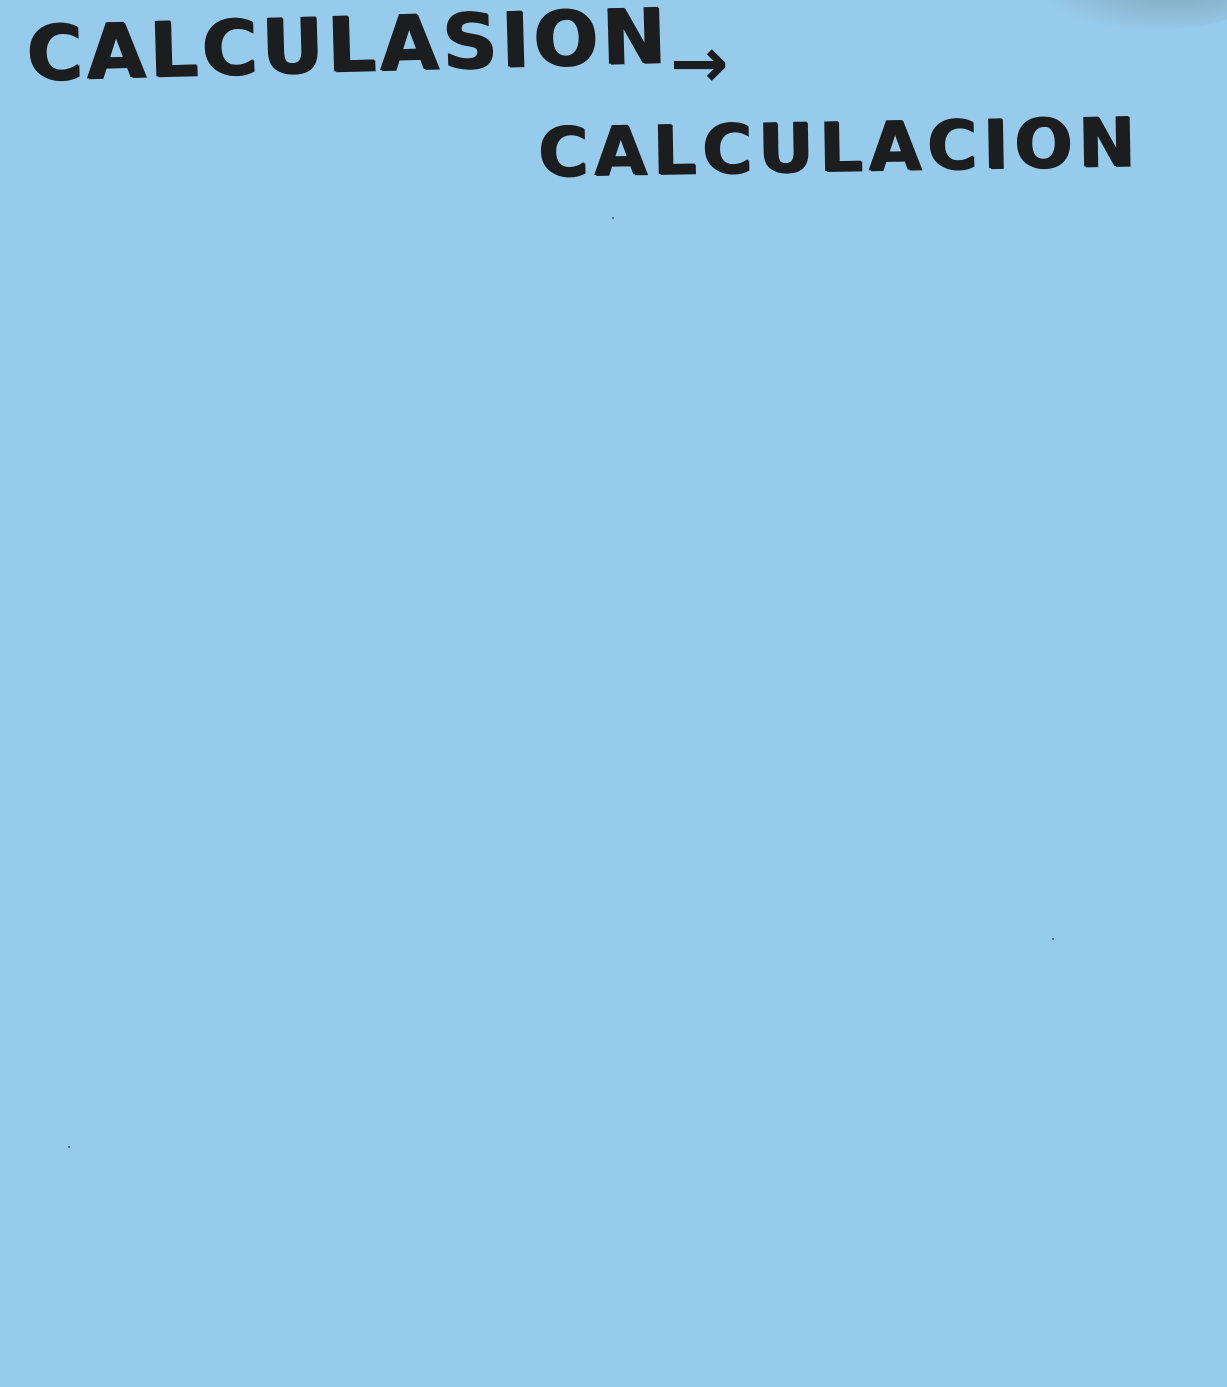 Image resolution: width=1227 pixels, height=1387 pixels. What do you see at coordinates (1137, 15) in the screenshot?
I see `corner-smudge` at bounding box center [1137, 15].